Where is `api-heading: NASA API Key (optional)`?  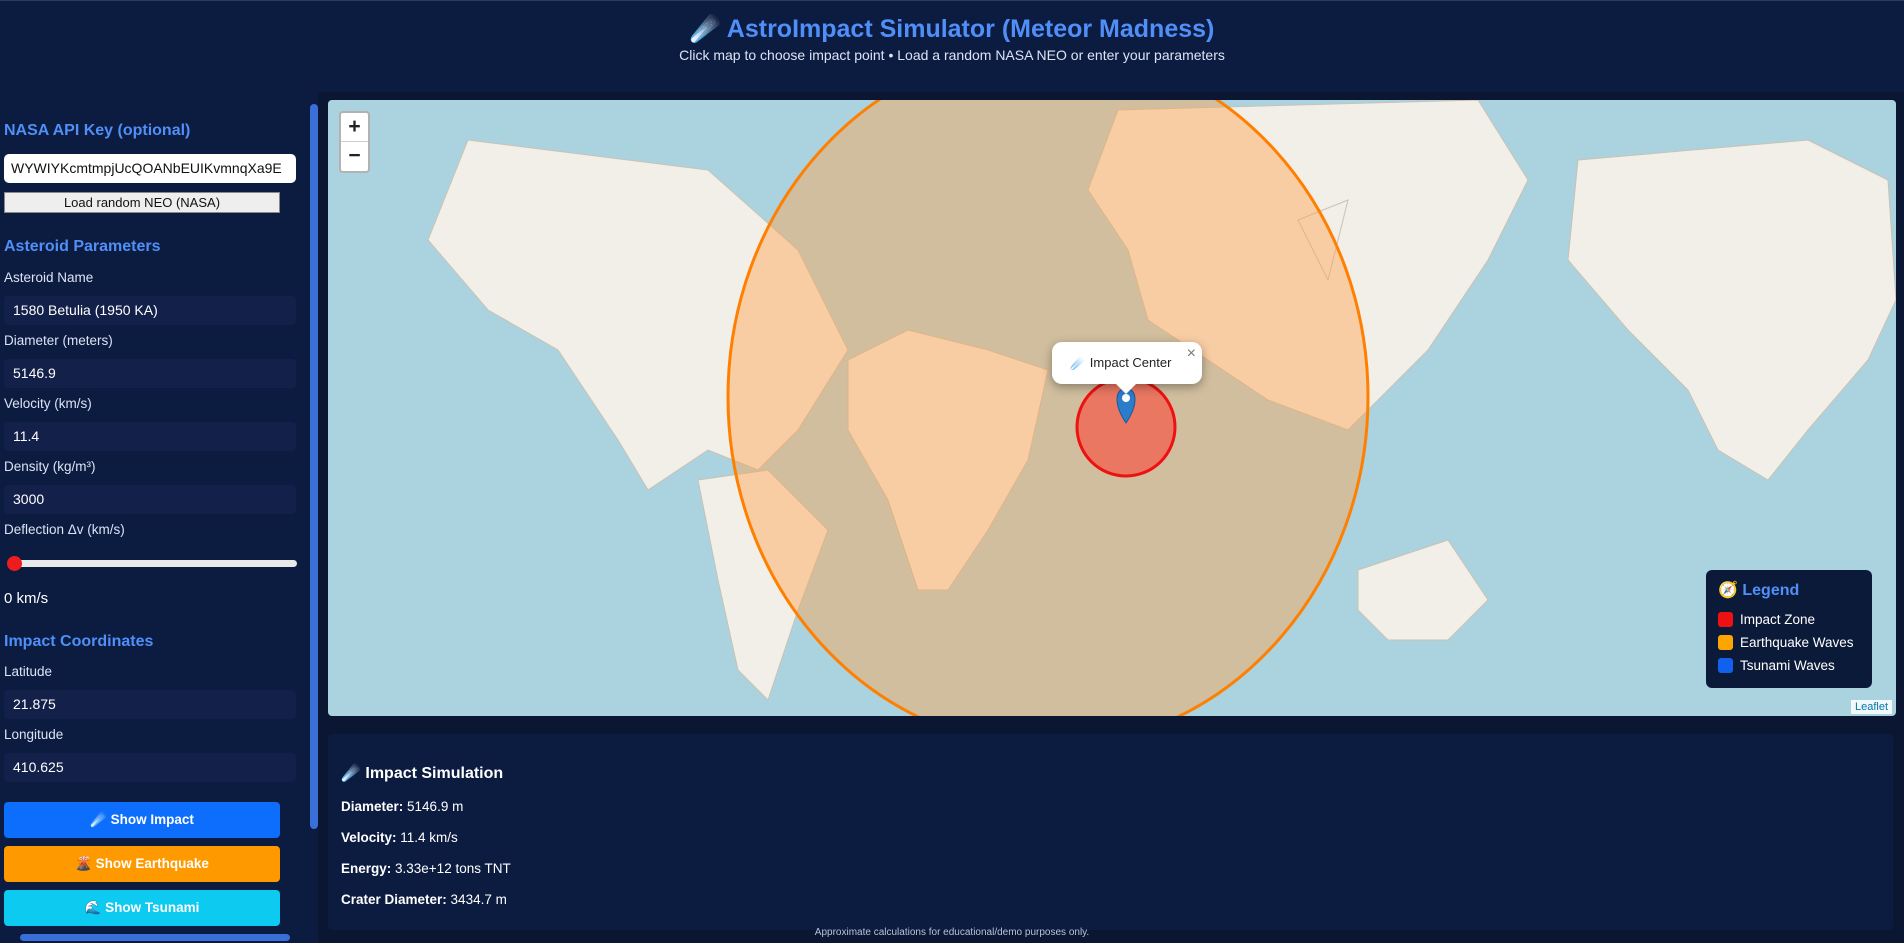 api-heading: NASA API Key (optional) is located at coordinates (97, 130).